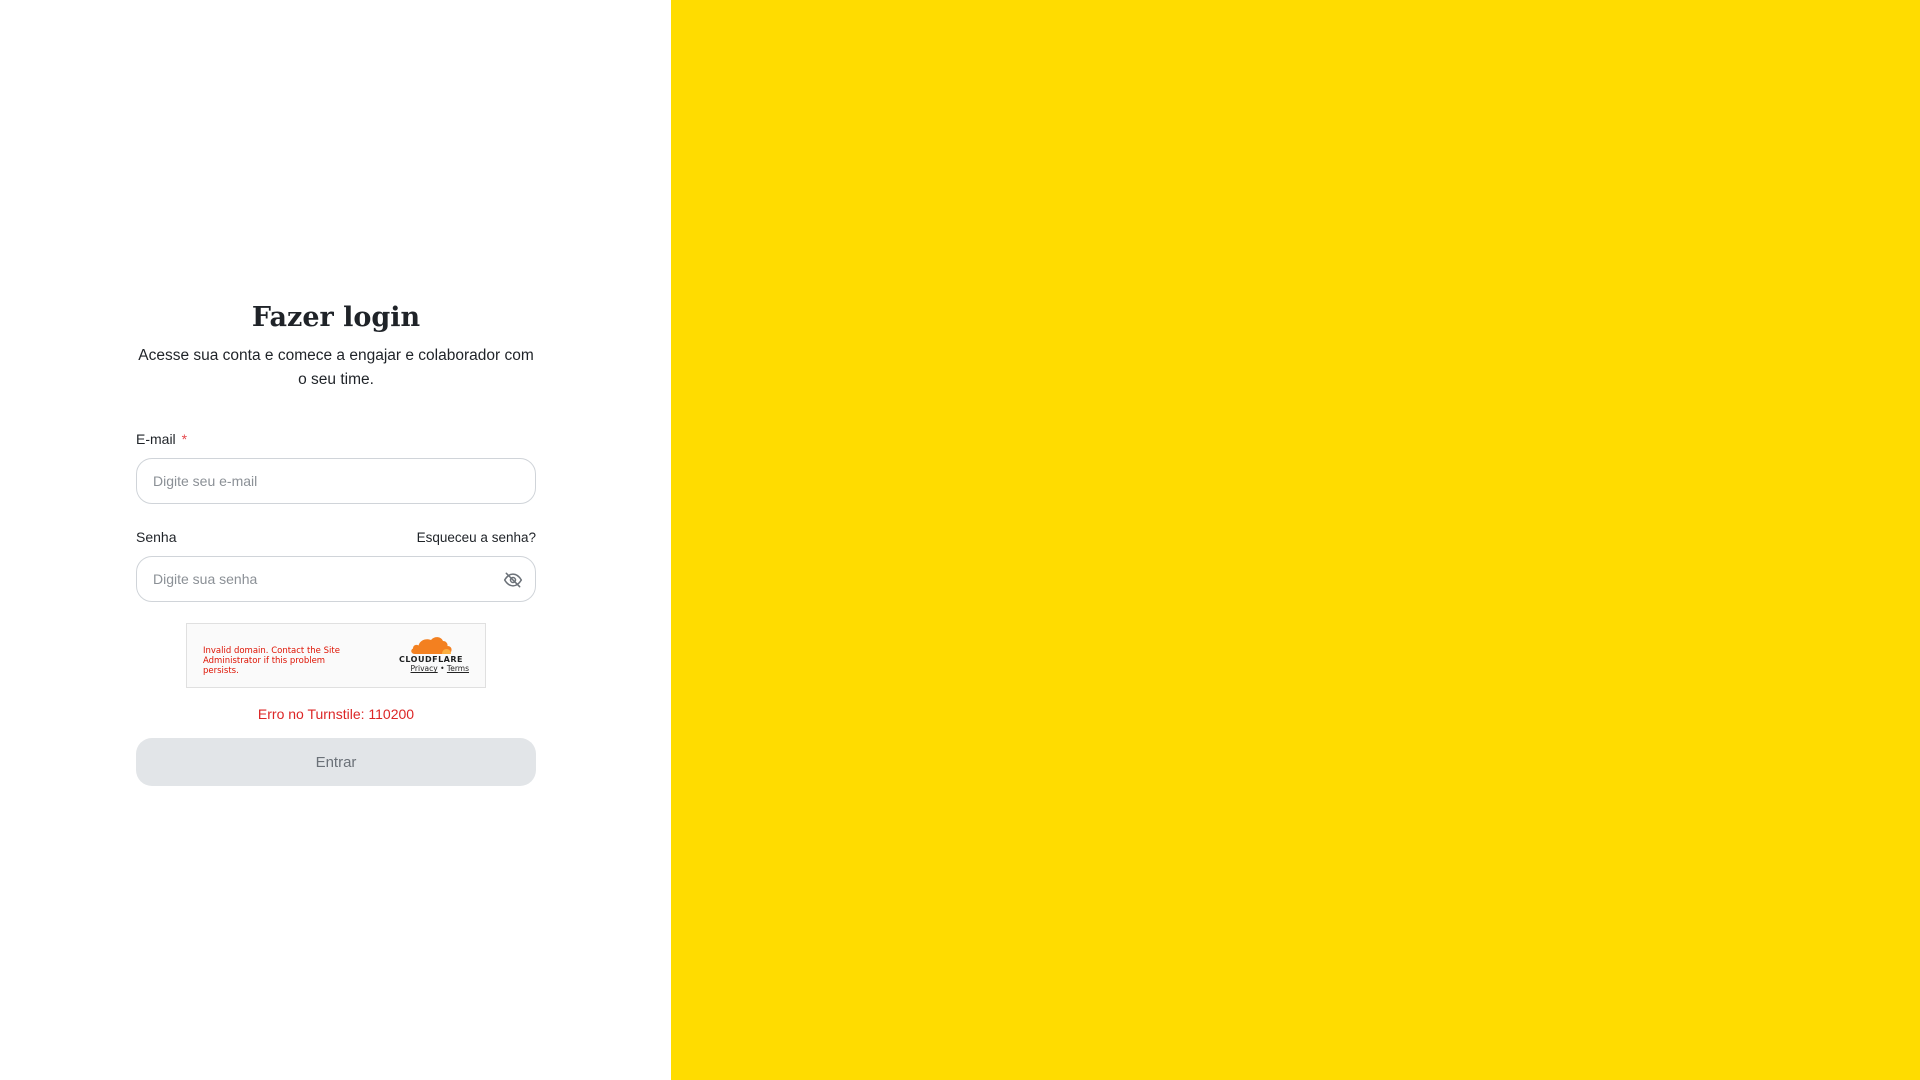  I want to click on email-label: E-mail *, so click(161, 439).